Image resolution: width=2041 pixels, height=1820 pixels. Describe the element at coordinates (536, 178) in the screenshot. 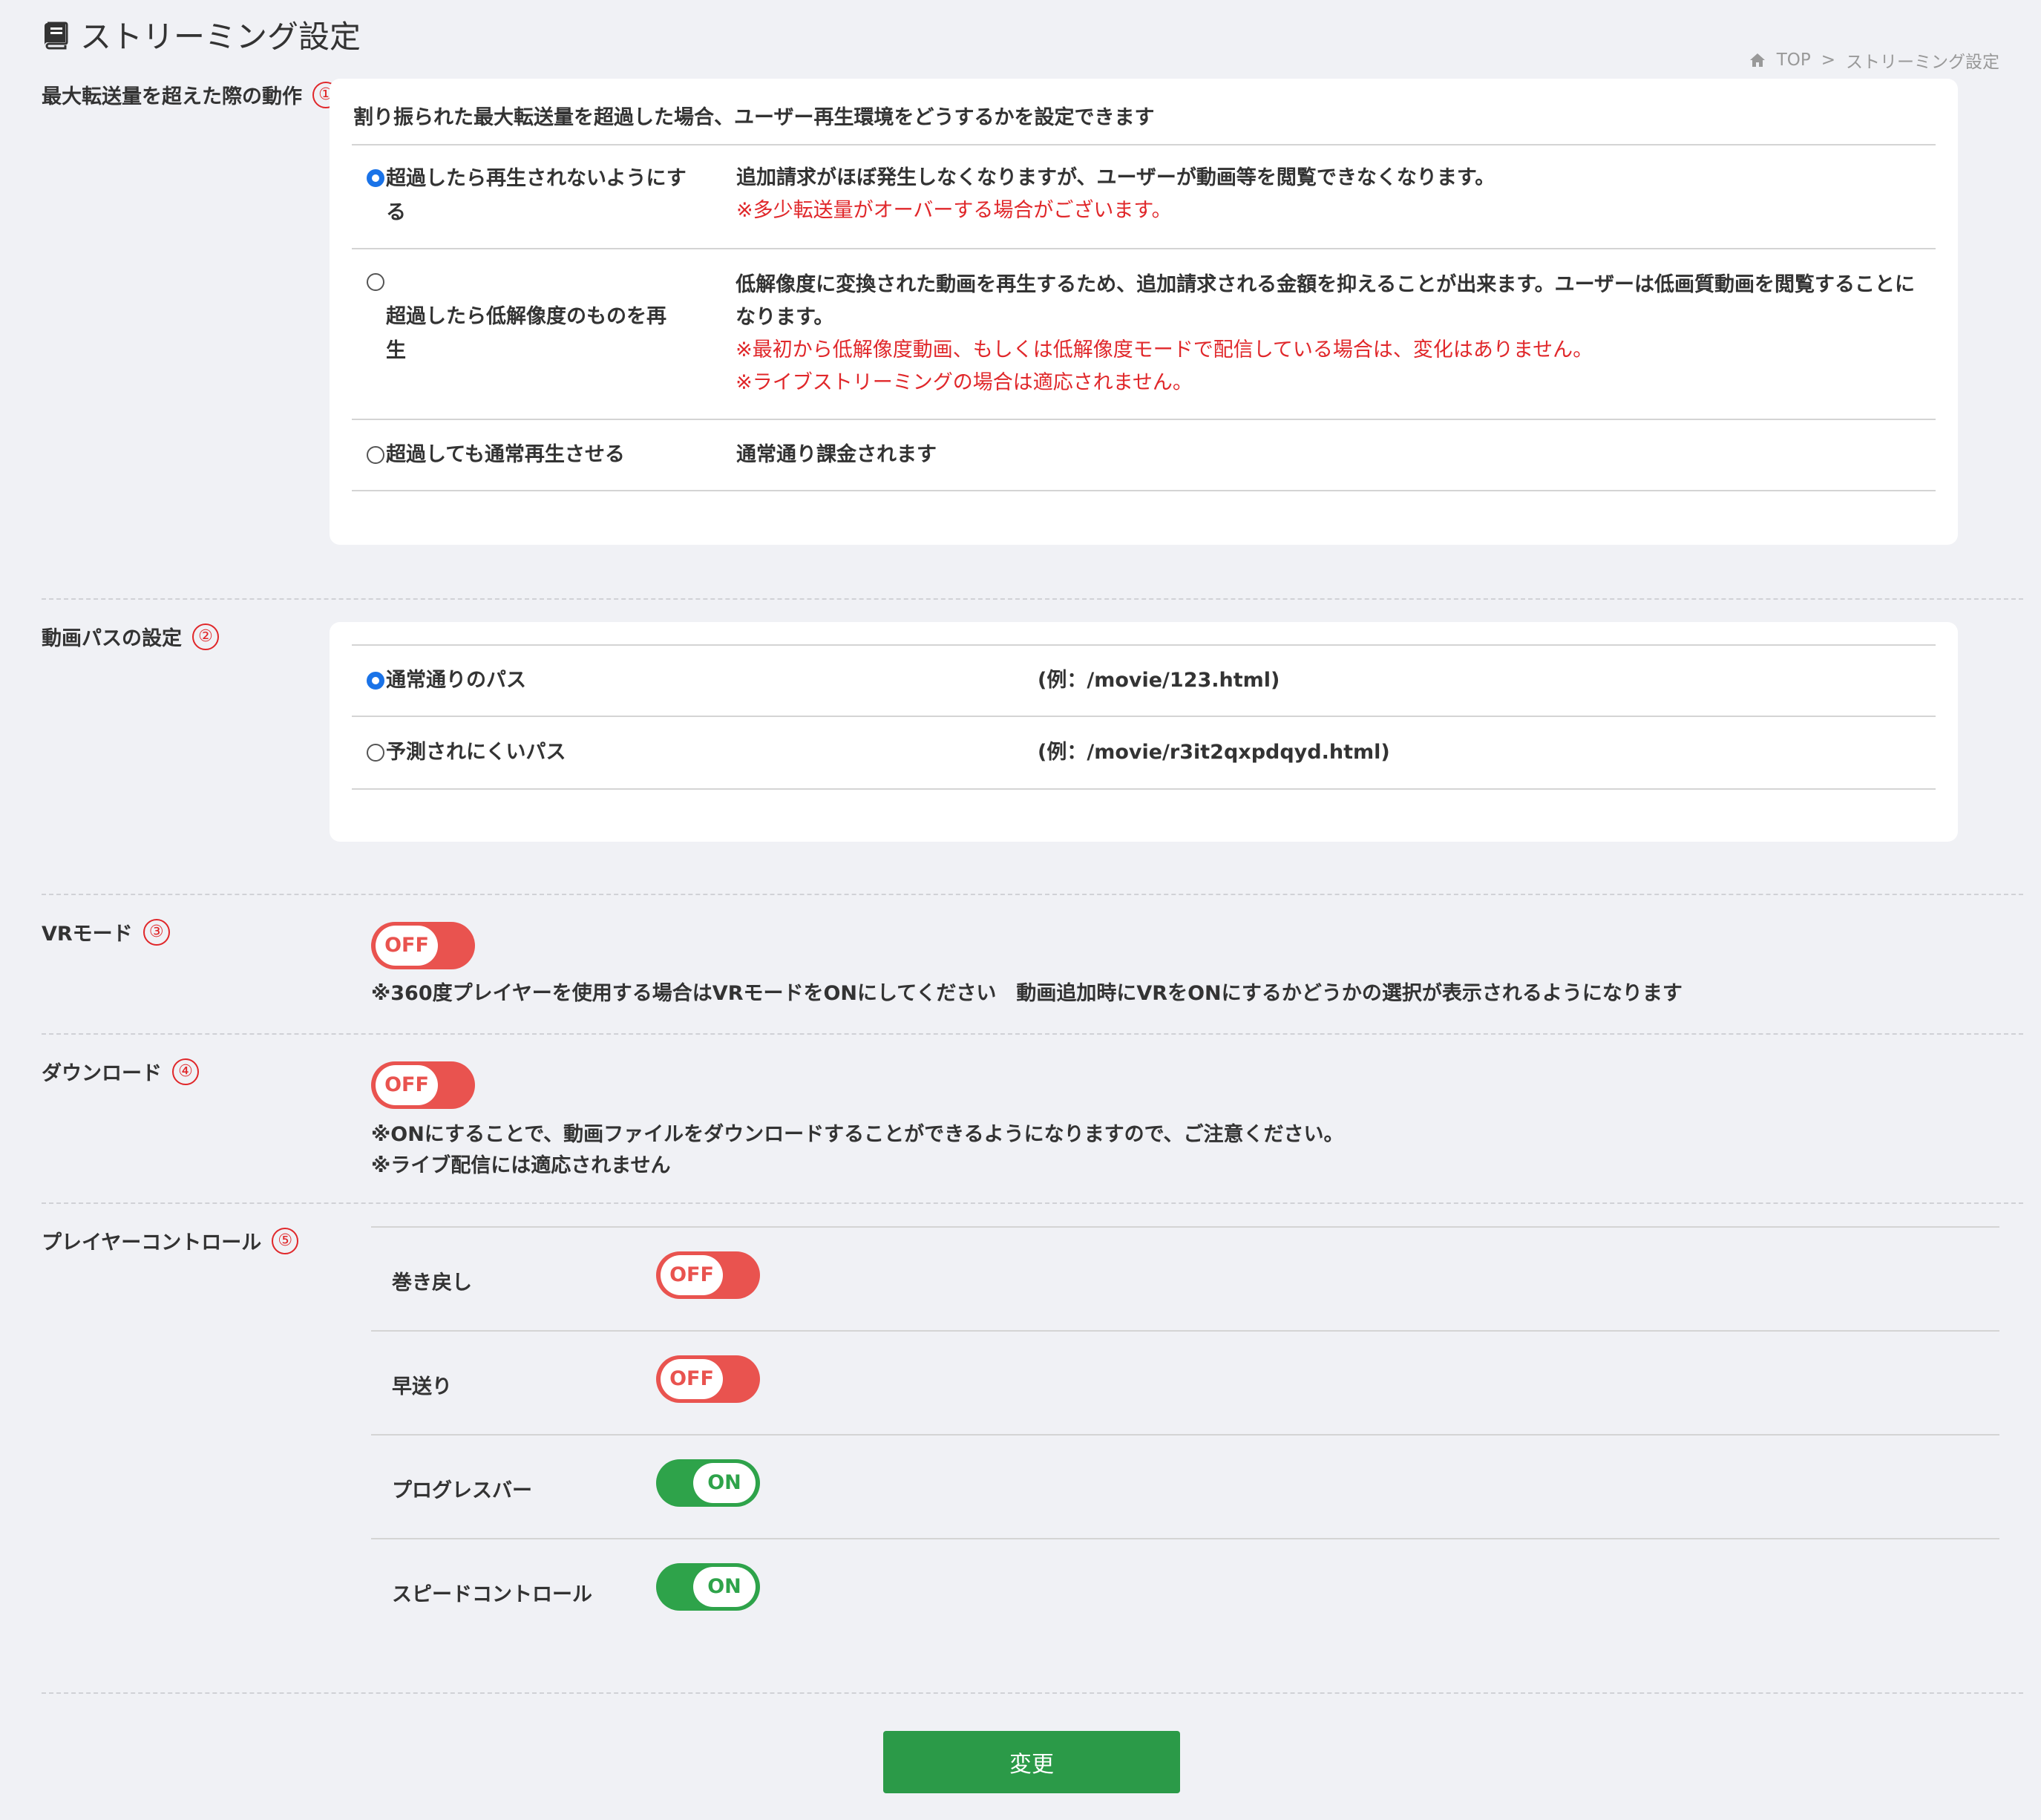

I see `label-line1: 超過したら再生されないようにす` at that location.